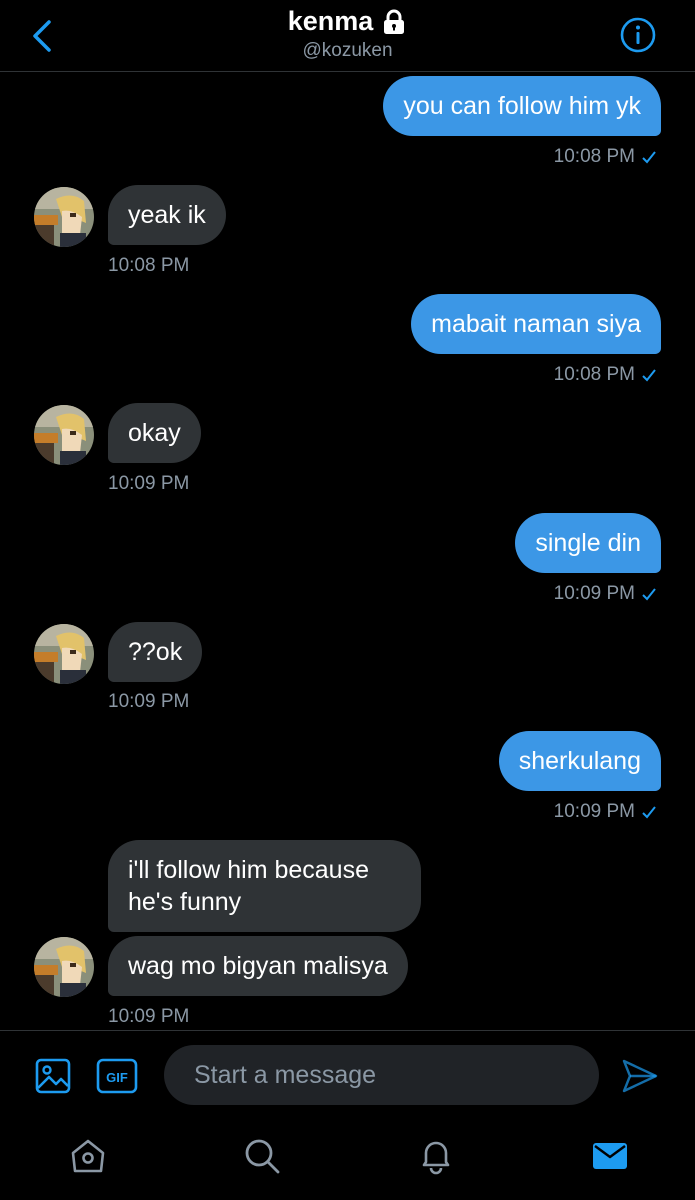 The height and width of the screenshot is (1200, 695). I want to click on message-text: ??ok, so click(155, 652).